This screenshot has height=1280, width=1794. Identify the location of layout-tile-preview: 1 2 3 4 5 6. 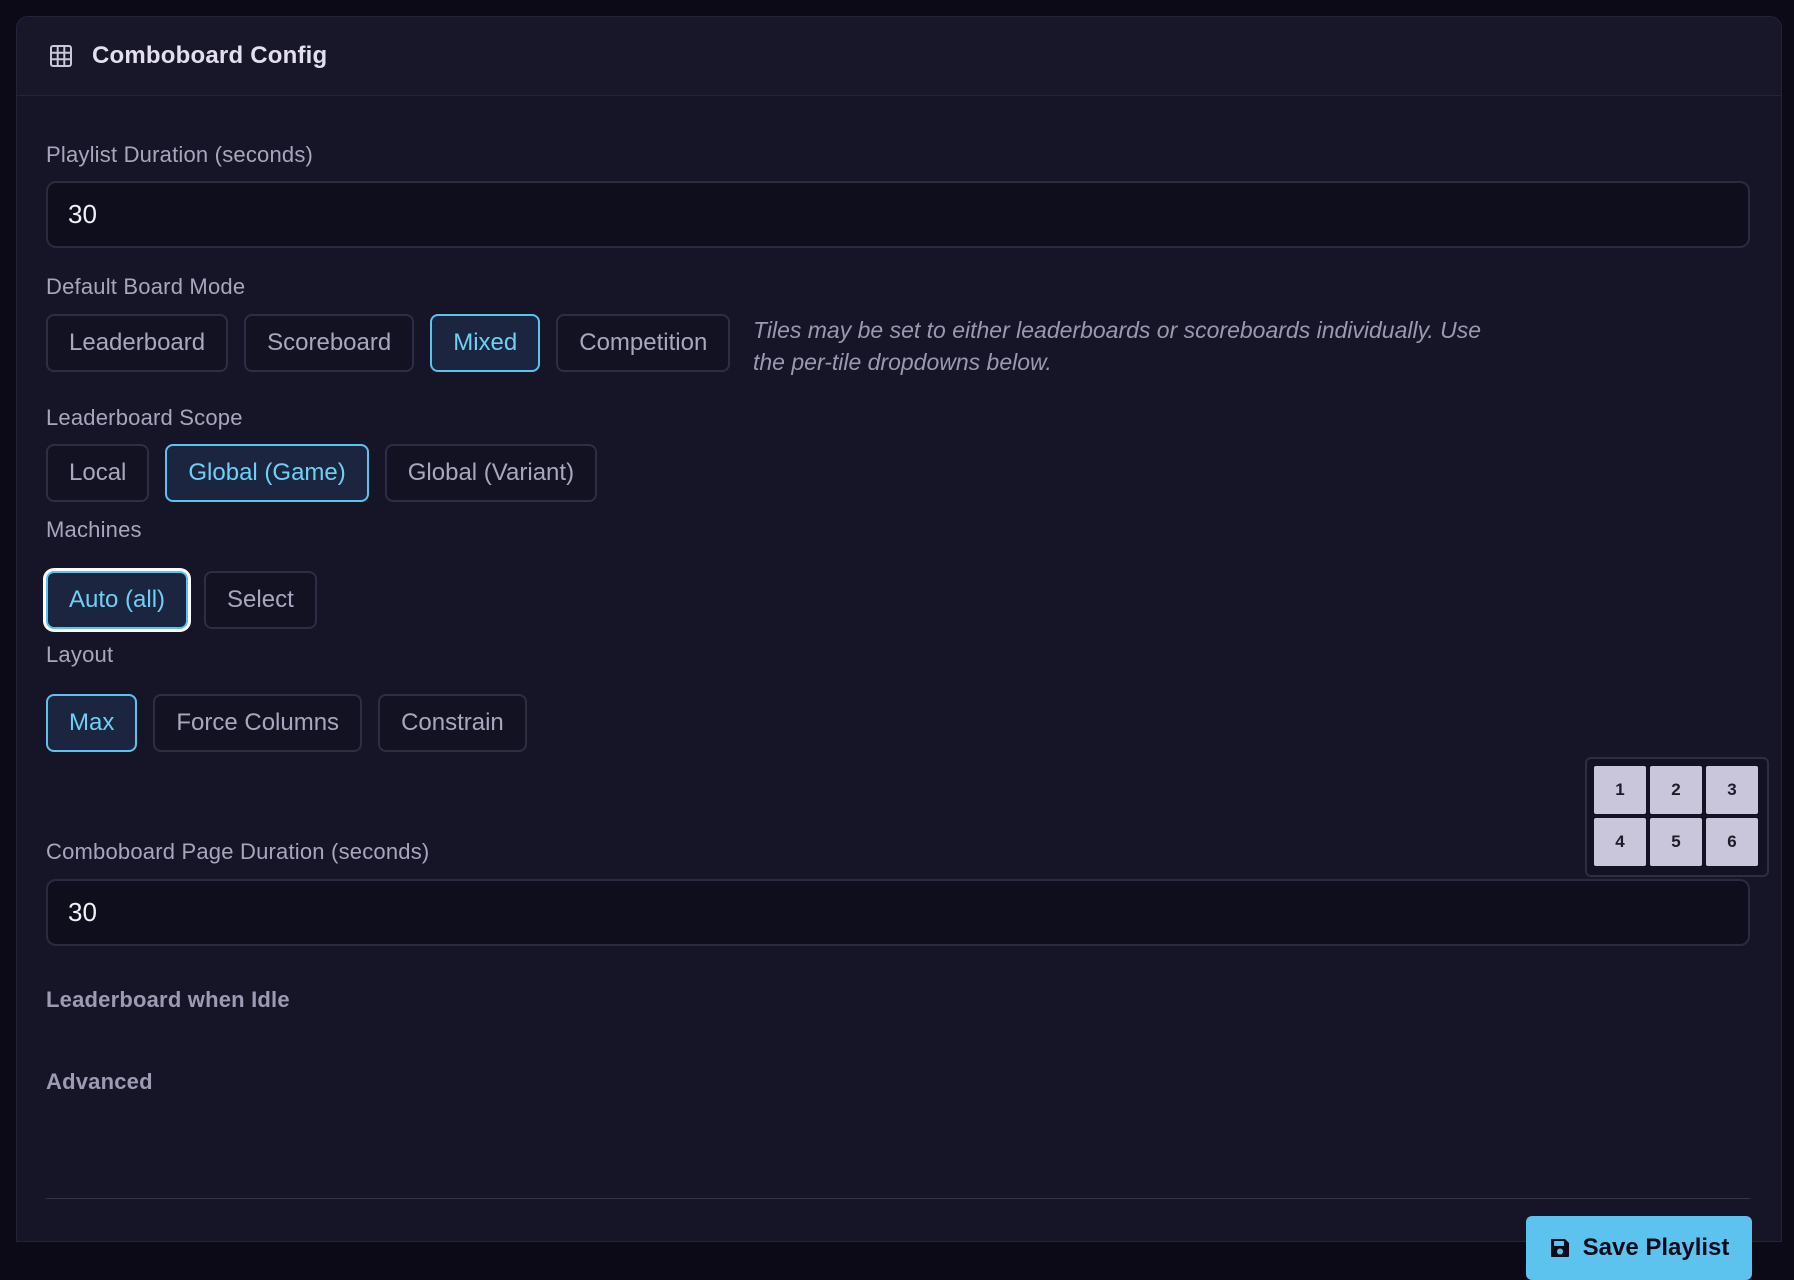
(1677, 817).